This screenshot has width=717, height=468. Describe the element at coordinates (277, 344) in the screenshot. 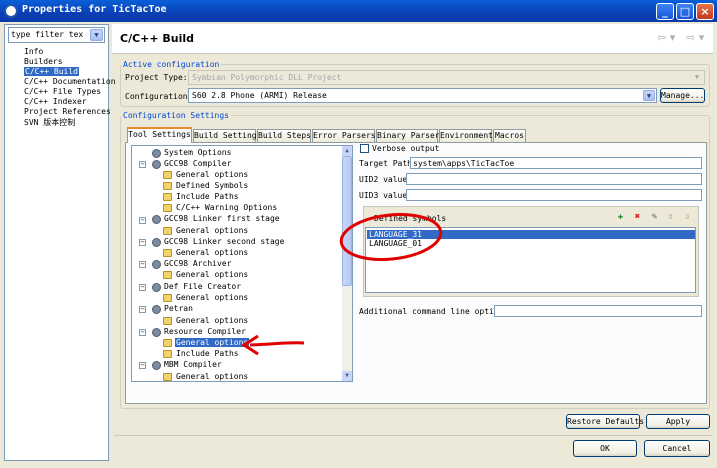

I see `red-arrow-annotation` at that location.